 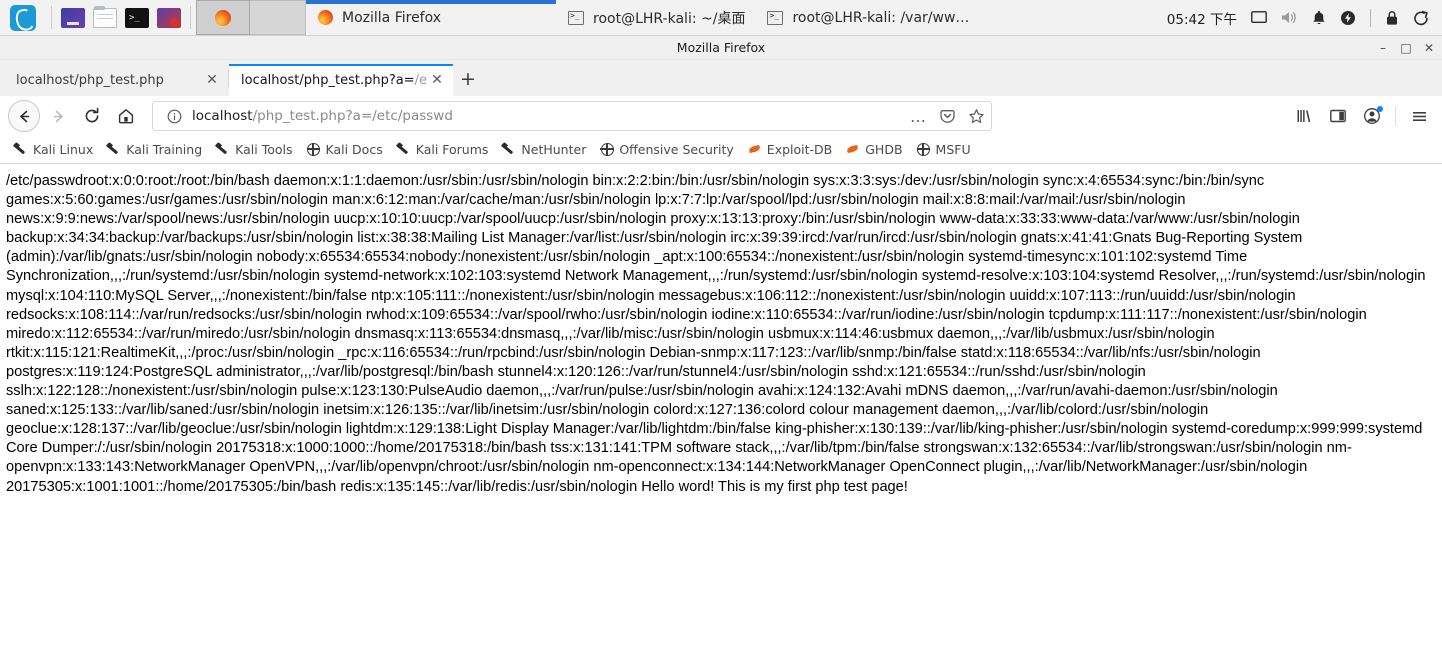 I want to click on display-icon, so click(x=1259, y=17).